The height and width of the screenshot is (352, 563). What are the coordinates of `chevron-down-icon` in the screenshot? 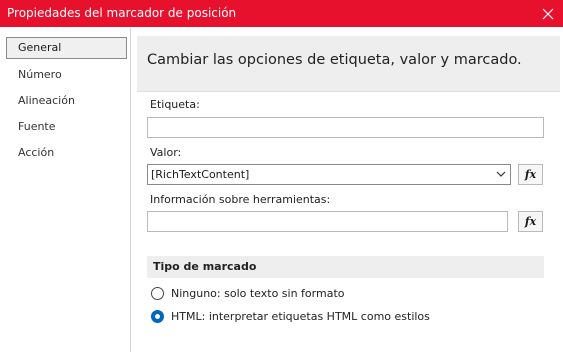 It's located at (501, 174).